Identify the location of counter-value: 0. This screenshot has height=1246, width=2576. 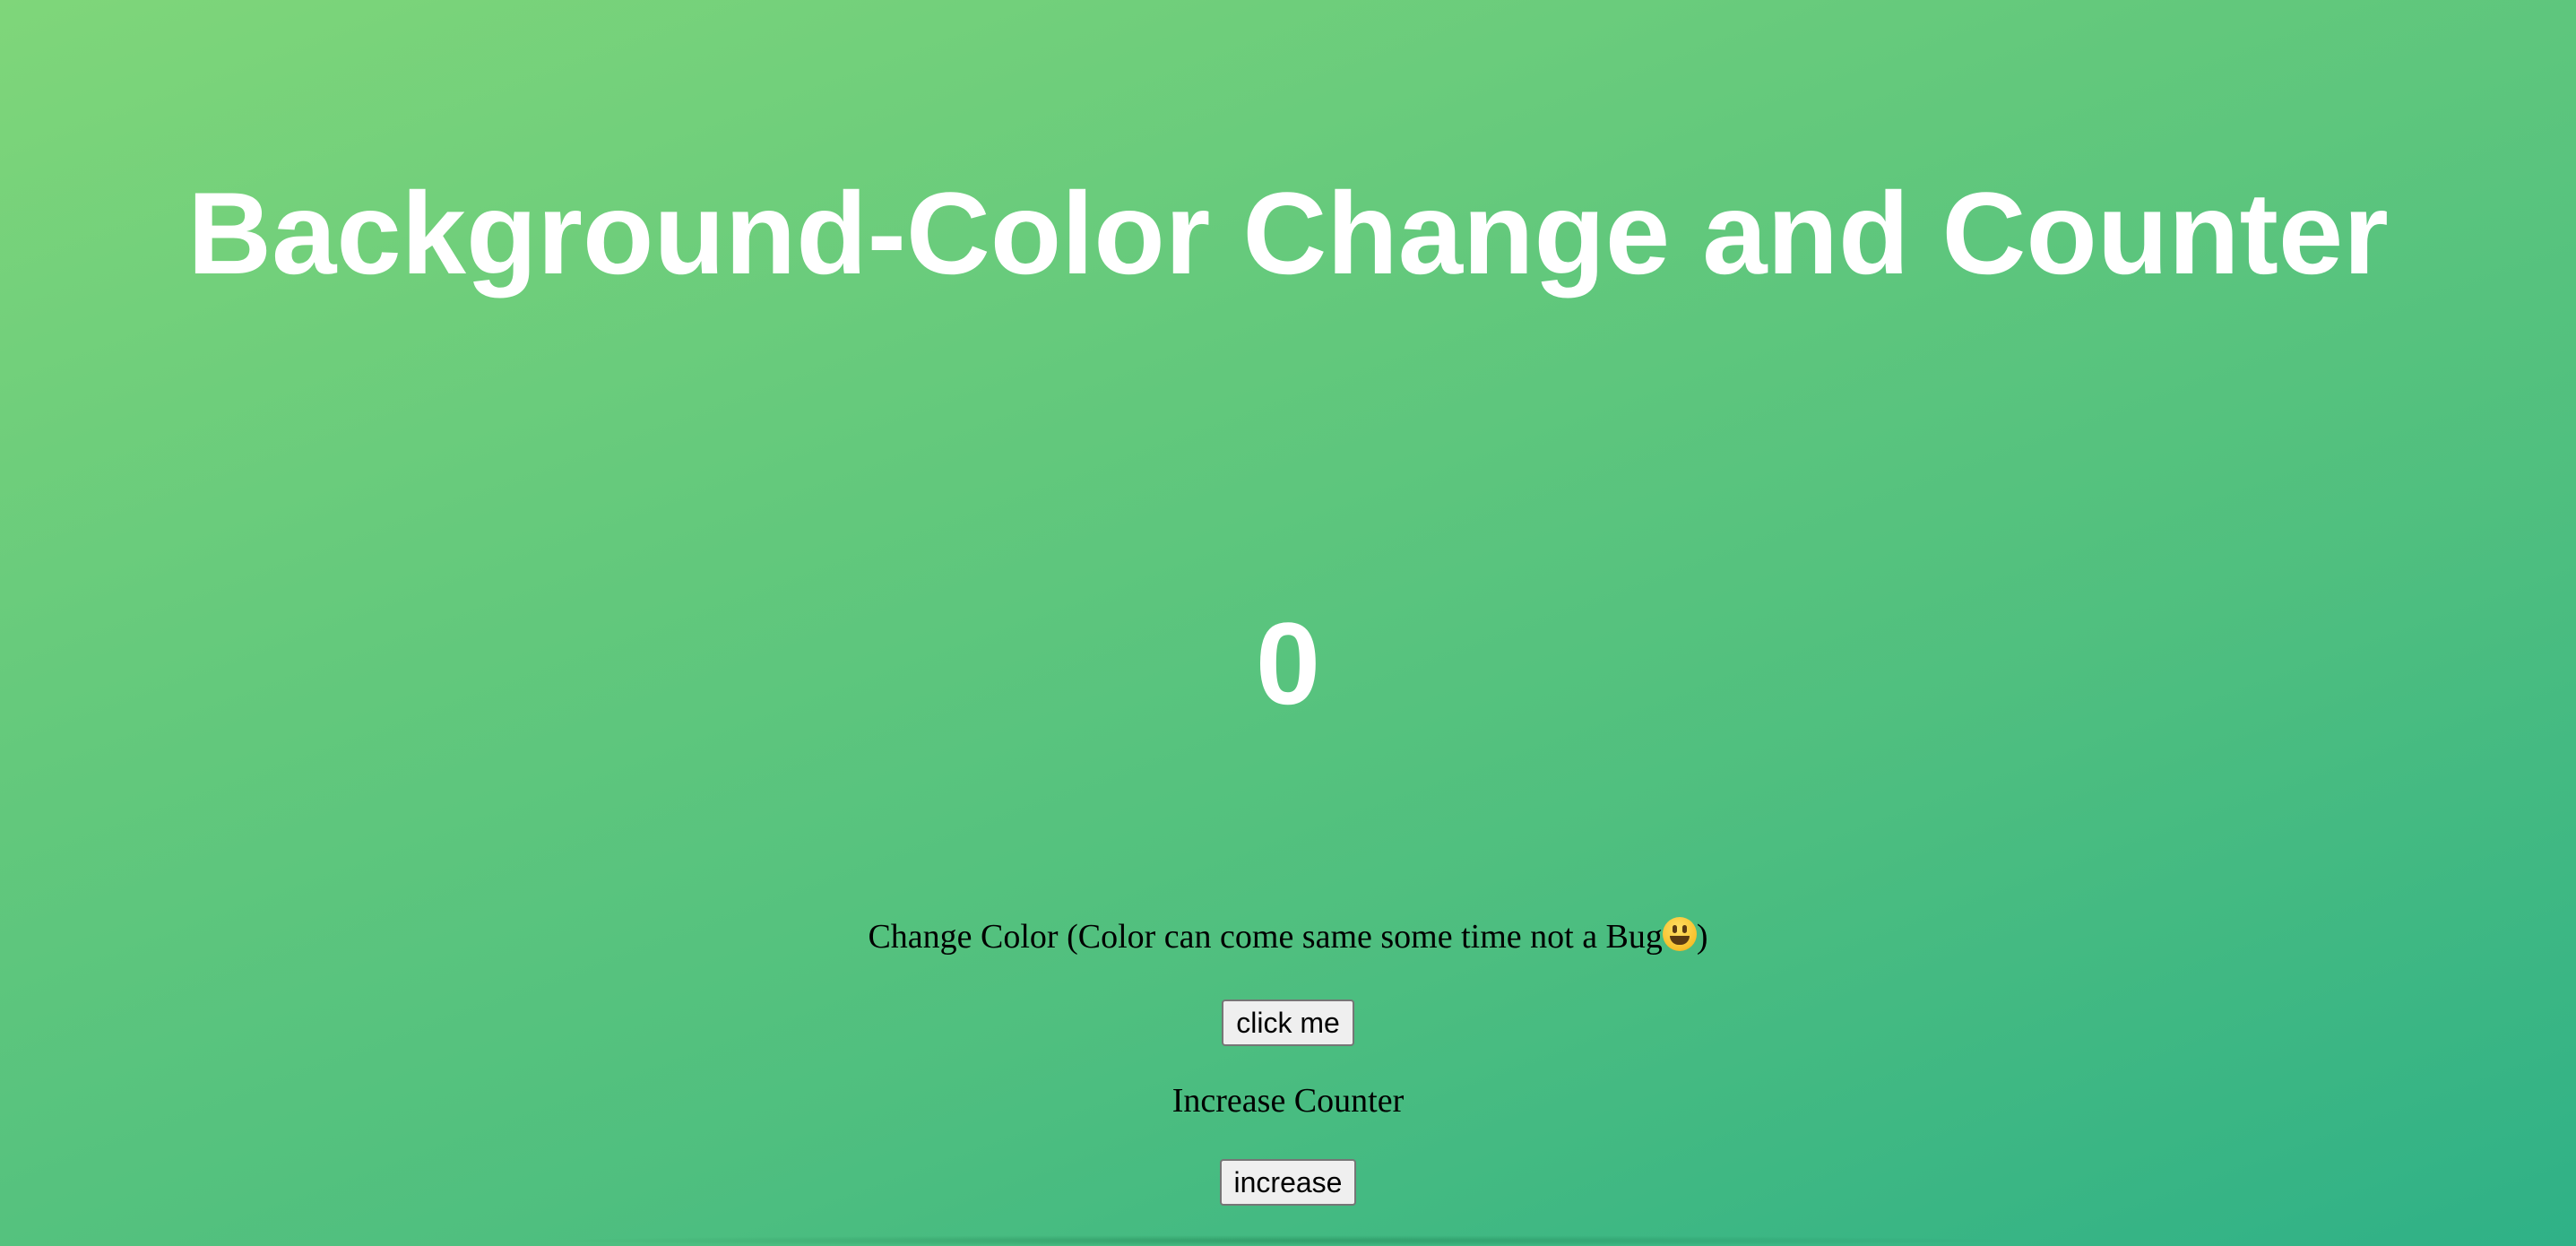
(1288, 663).